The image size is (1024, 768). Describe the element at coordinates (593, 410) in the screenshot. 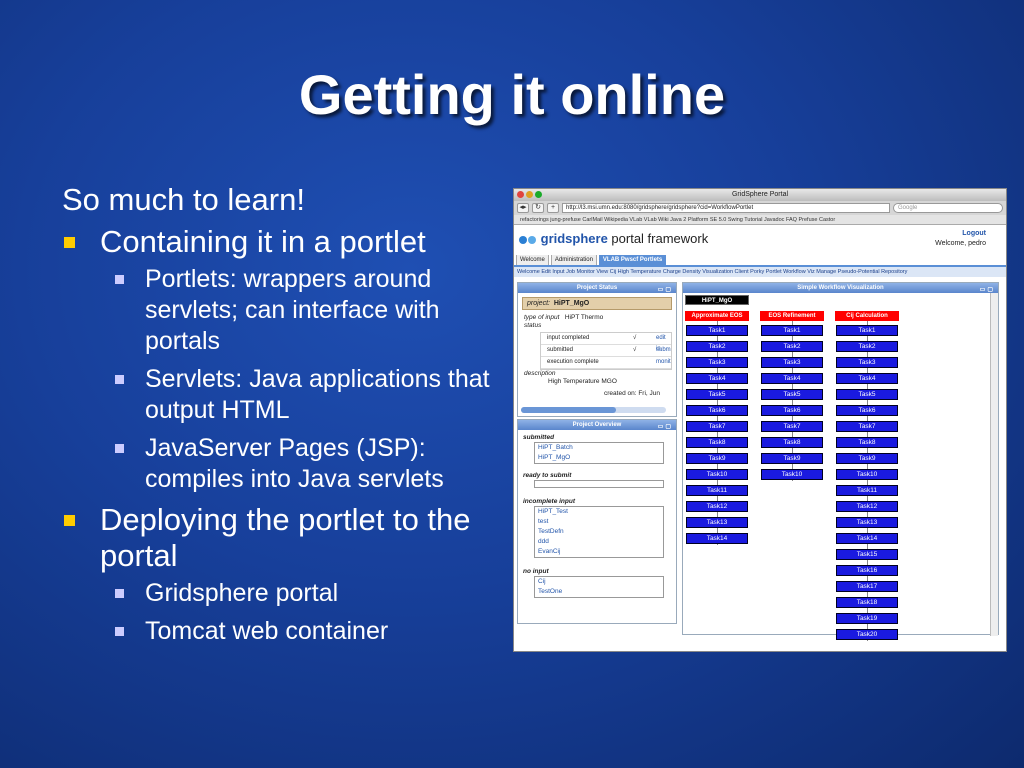

I see `horizontal-scrollbar` at that location.